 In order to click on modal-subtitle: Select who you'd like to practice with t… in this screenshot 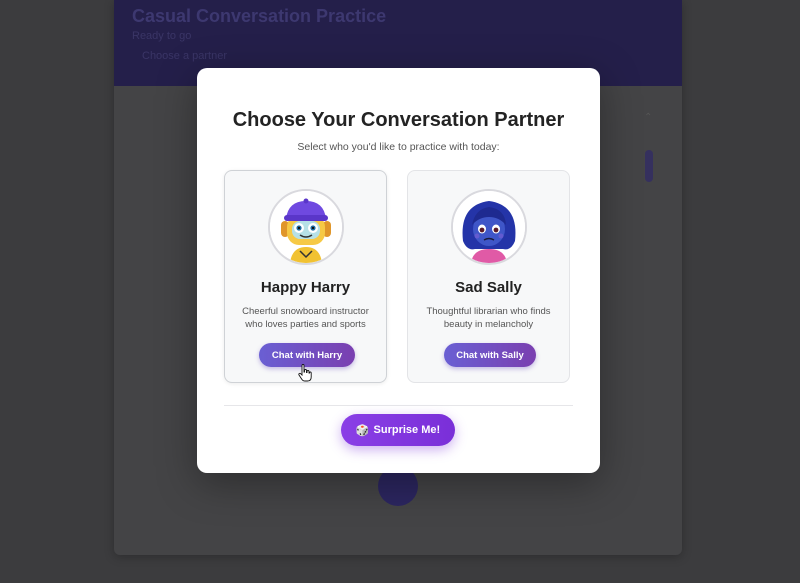, I will do `click(398, 147)`.